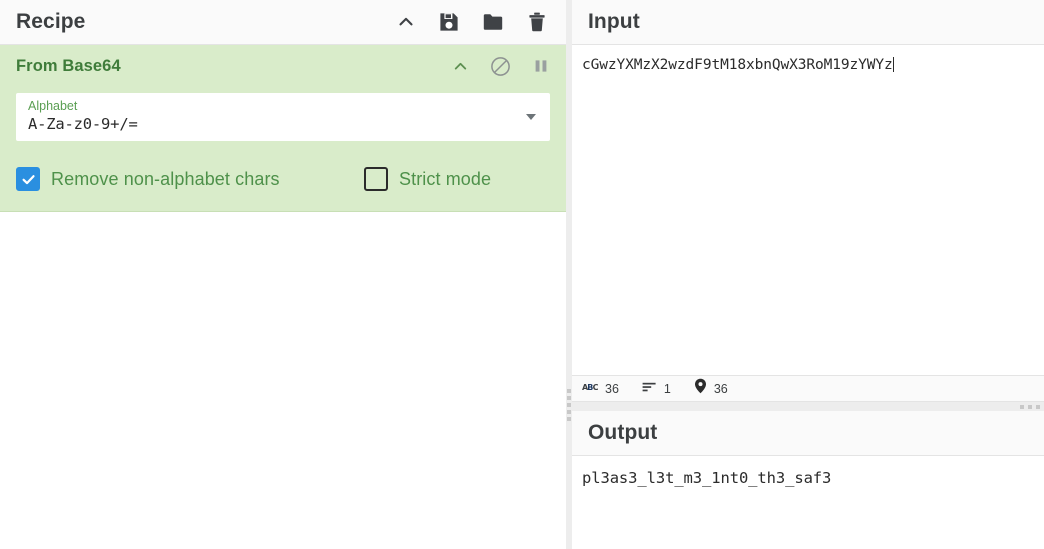  Describe the element at coordinates (590, 389) in the screenshot. I see `abc-icon: A B C` at that location.